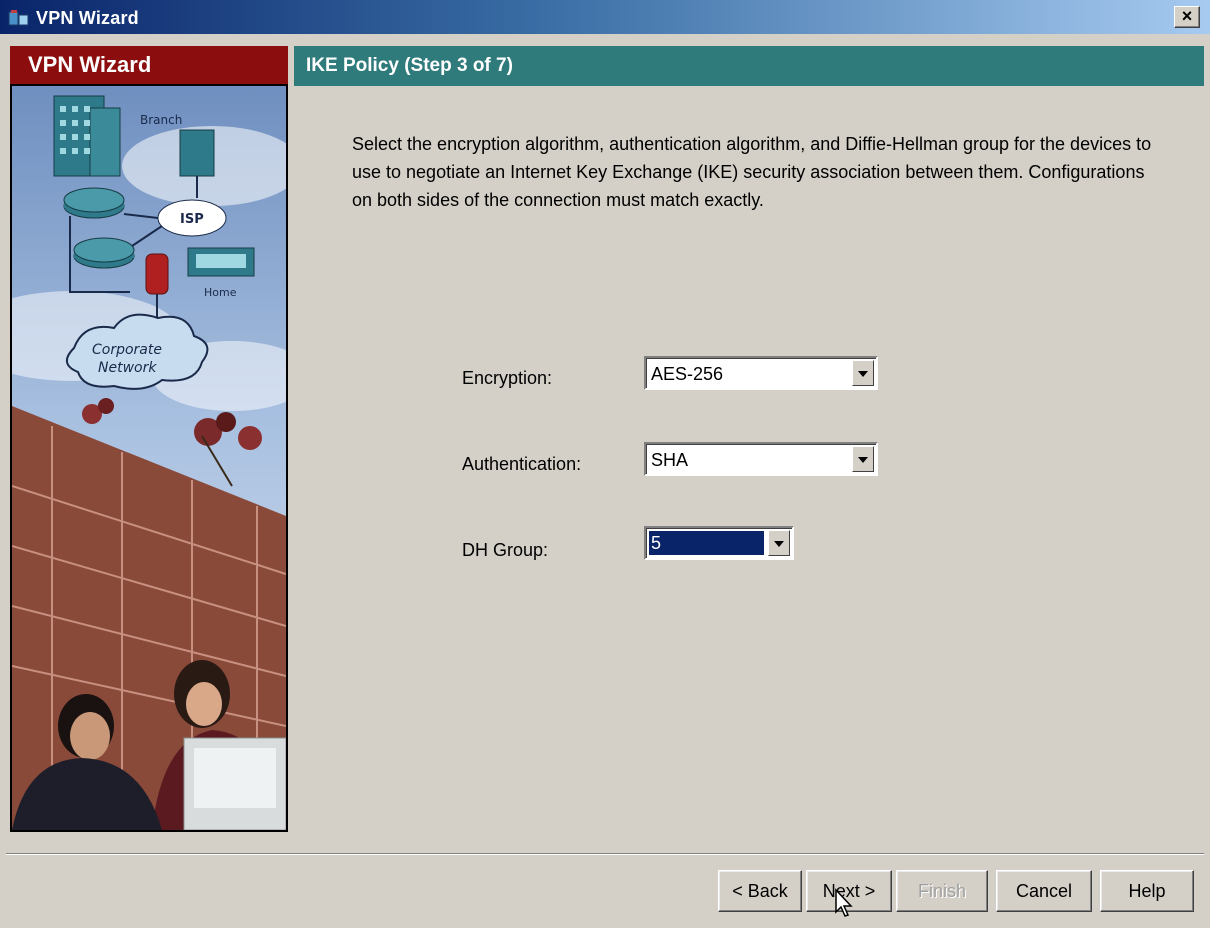  What do you see at coordinates (1147, 891) in the screenshot?
I see `help-button: Help` at bounding box center [1147, 891].